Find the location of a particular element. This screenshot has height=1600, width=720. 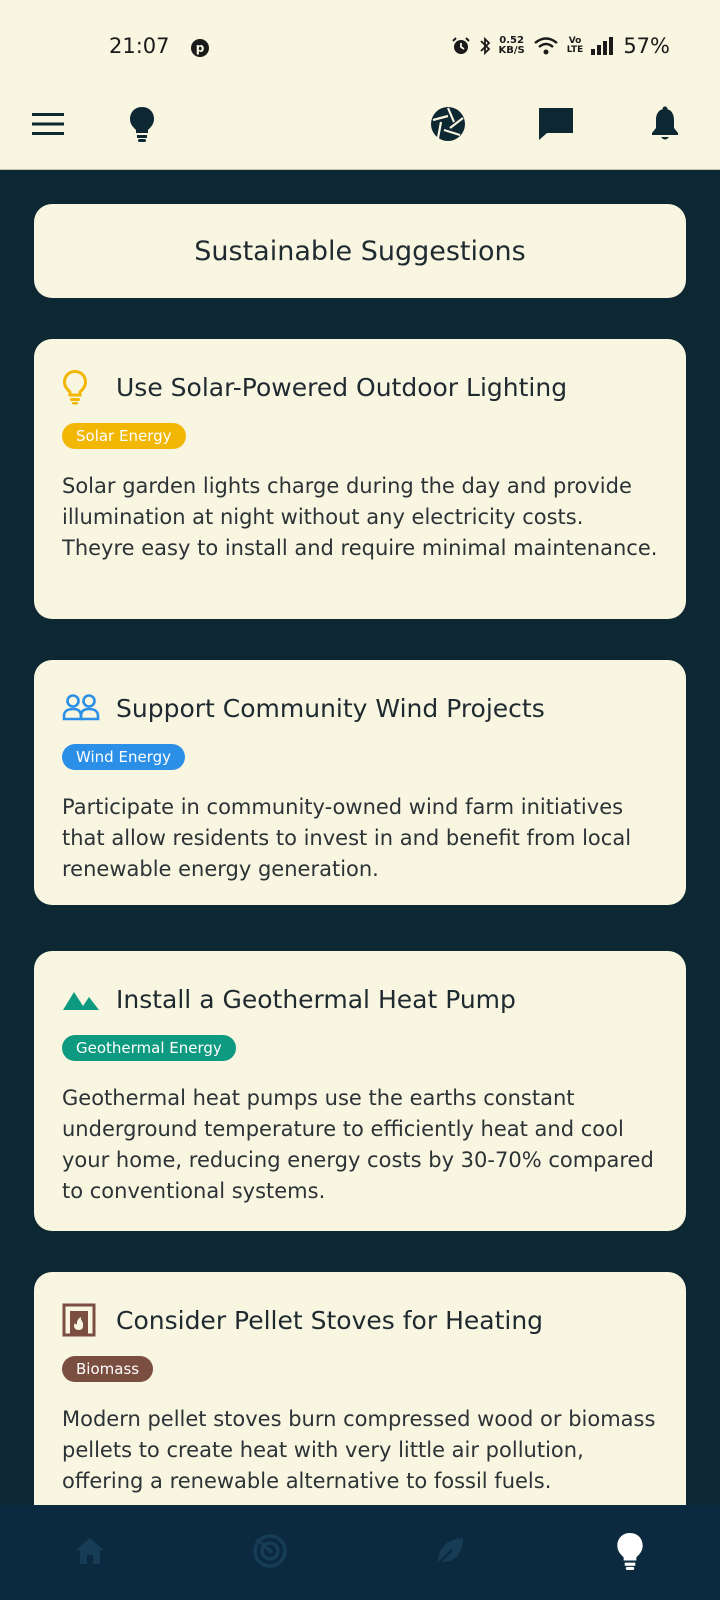

status-bar: 21:07 p 0.52 KB/S Vo LTE 57% is located at coordinates (360, 47).